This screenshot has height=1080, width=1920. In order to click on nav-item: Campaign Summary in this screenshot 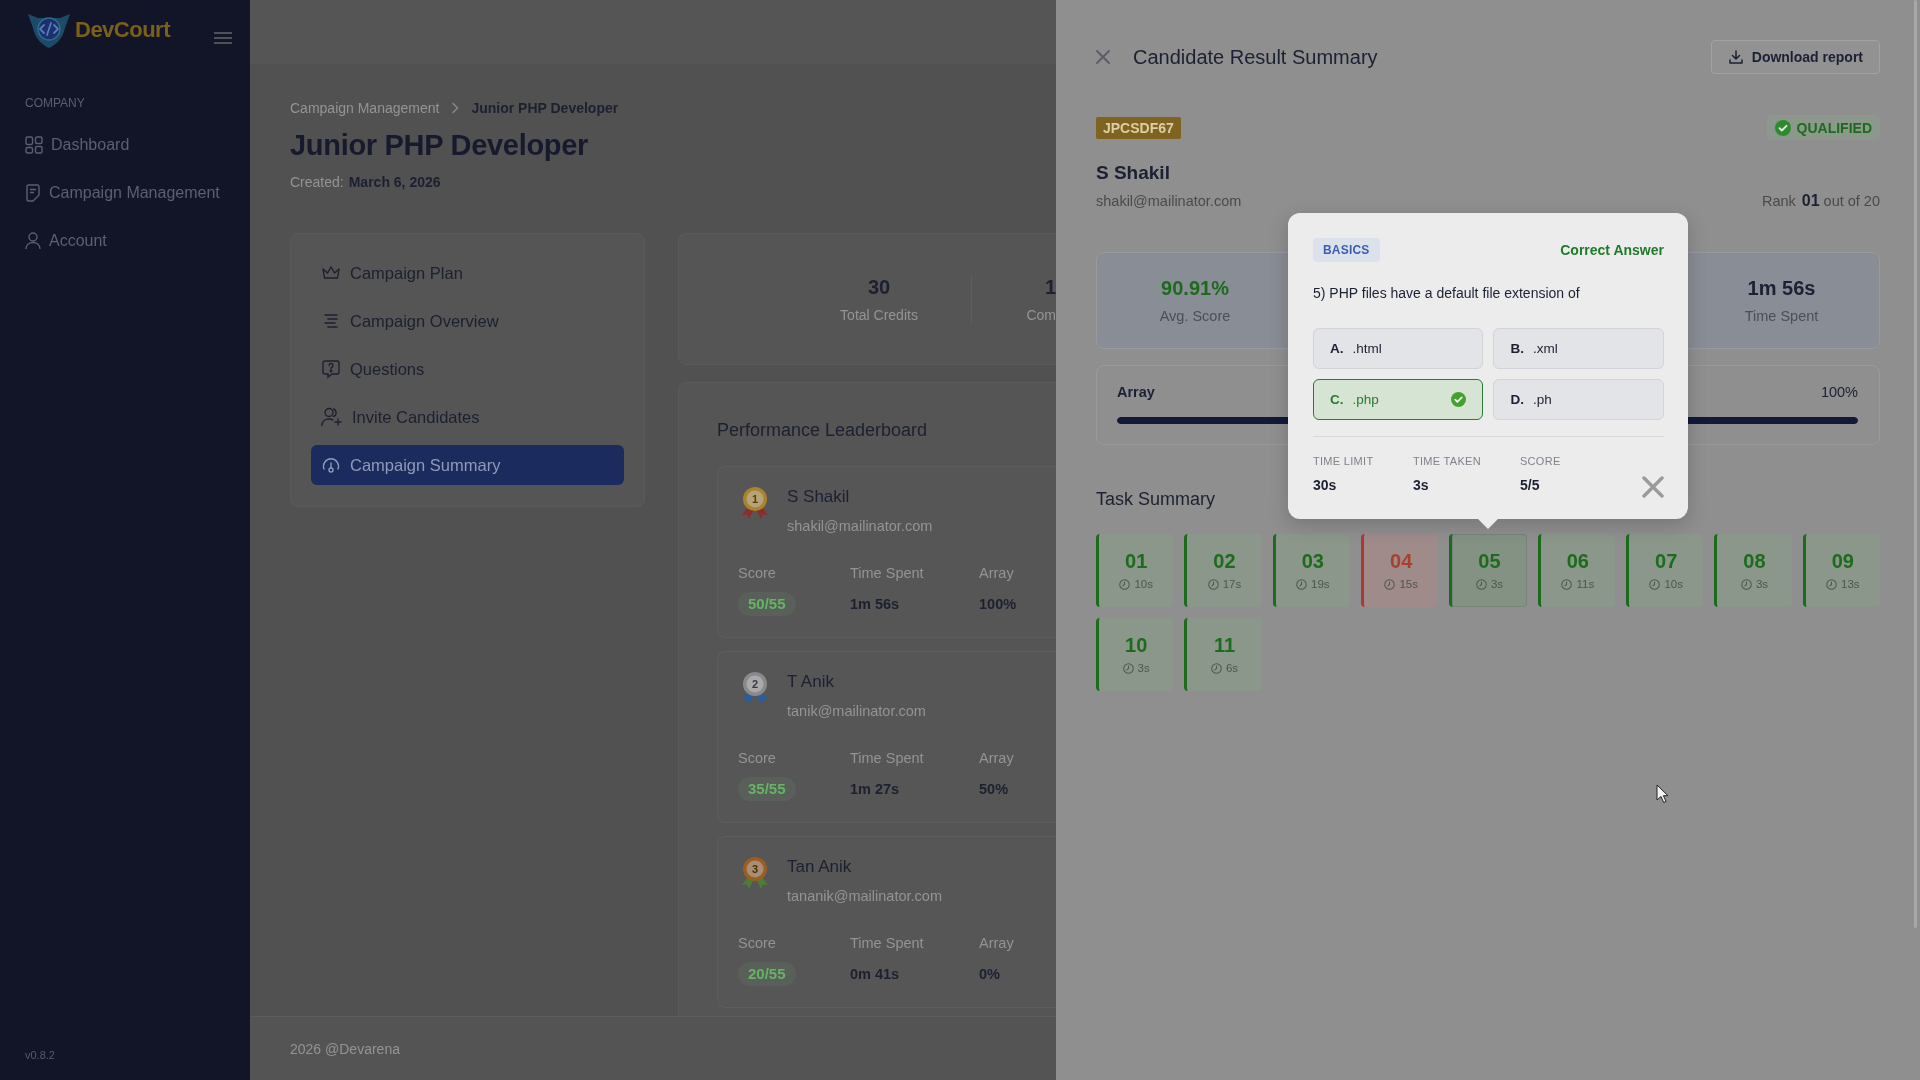, I will do `click(467, 465)`.